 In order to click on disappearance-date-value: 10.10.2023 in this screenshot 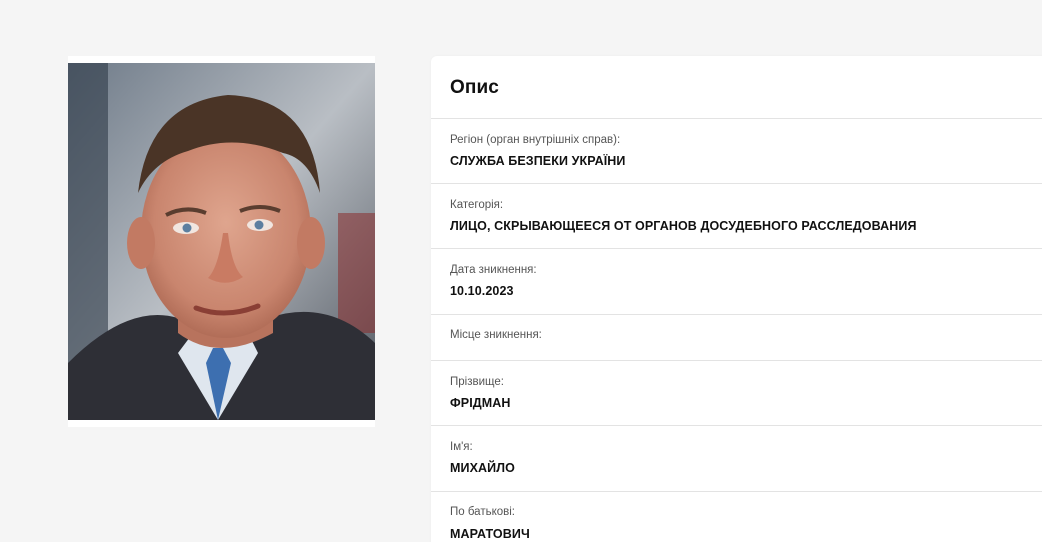, I will do `click(482, 291)`.